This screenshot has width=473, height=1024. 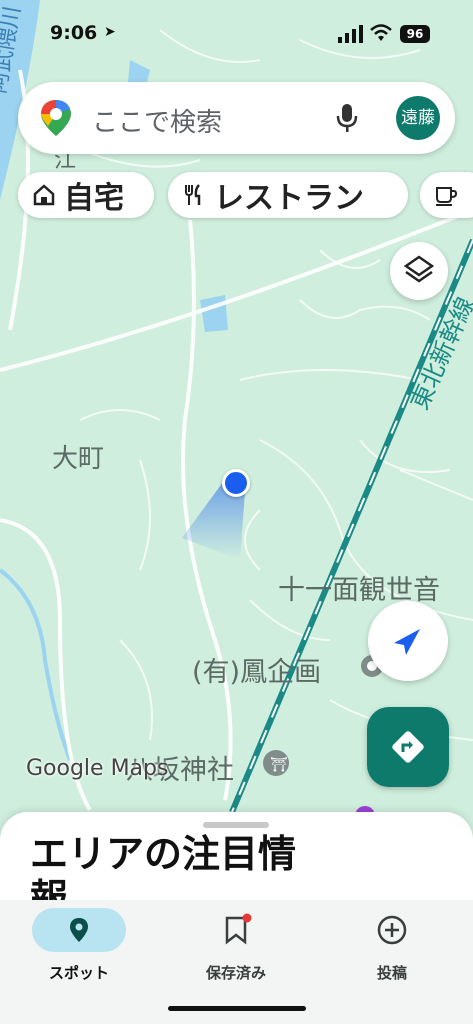 What do you see at coordinates (44, 195) in the screenshot?
I see `home-icon` at bounding box center [44, 195].